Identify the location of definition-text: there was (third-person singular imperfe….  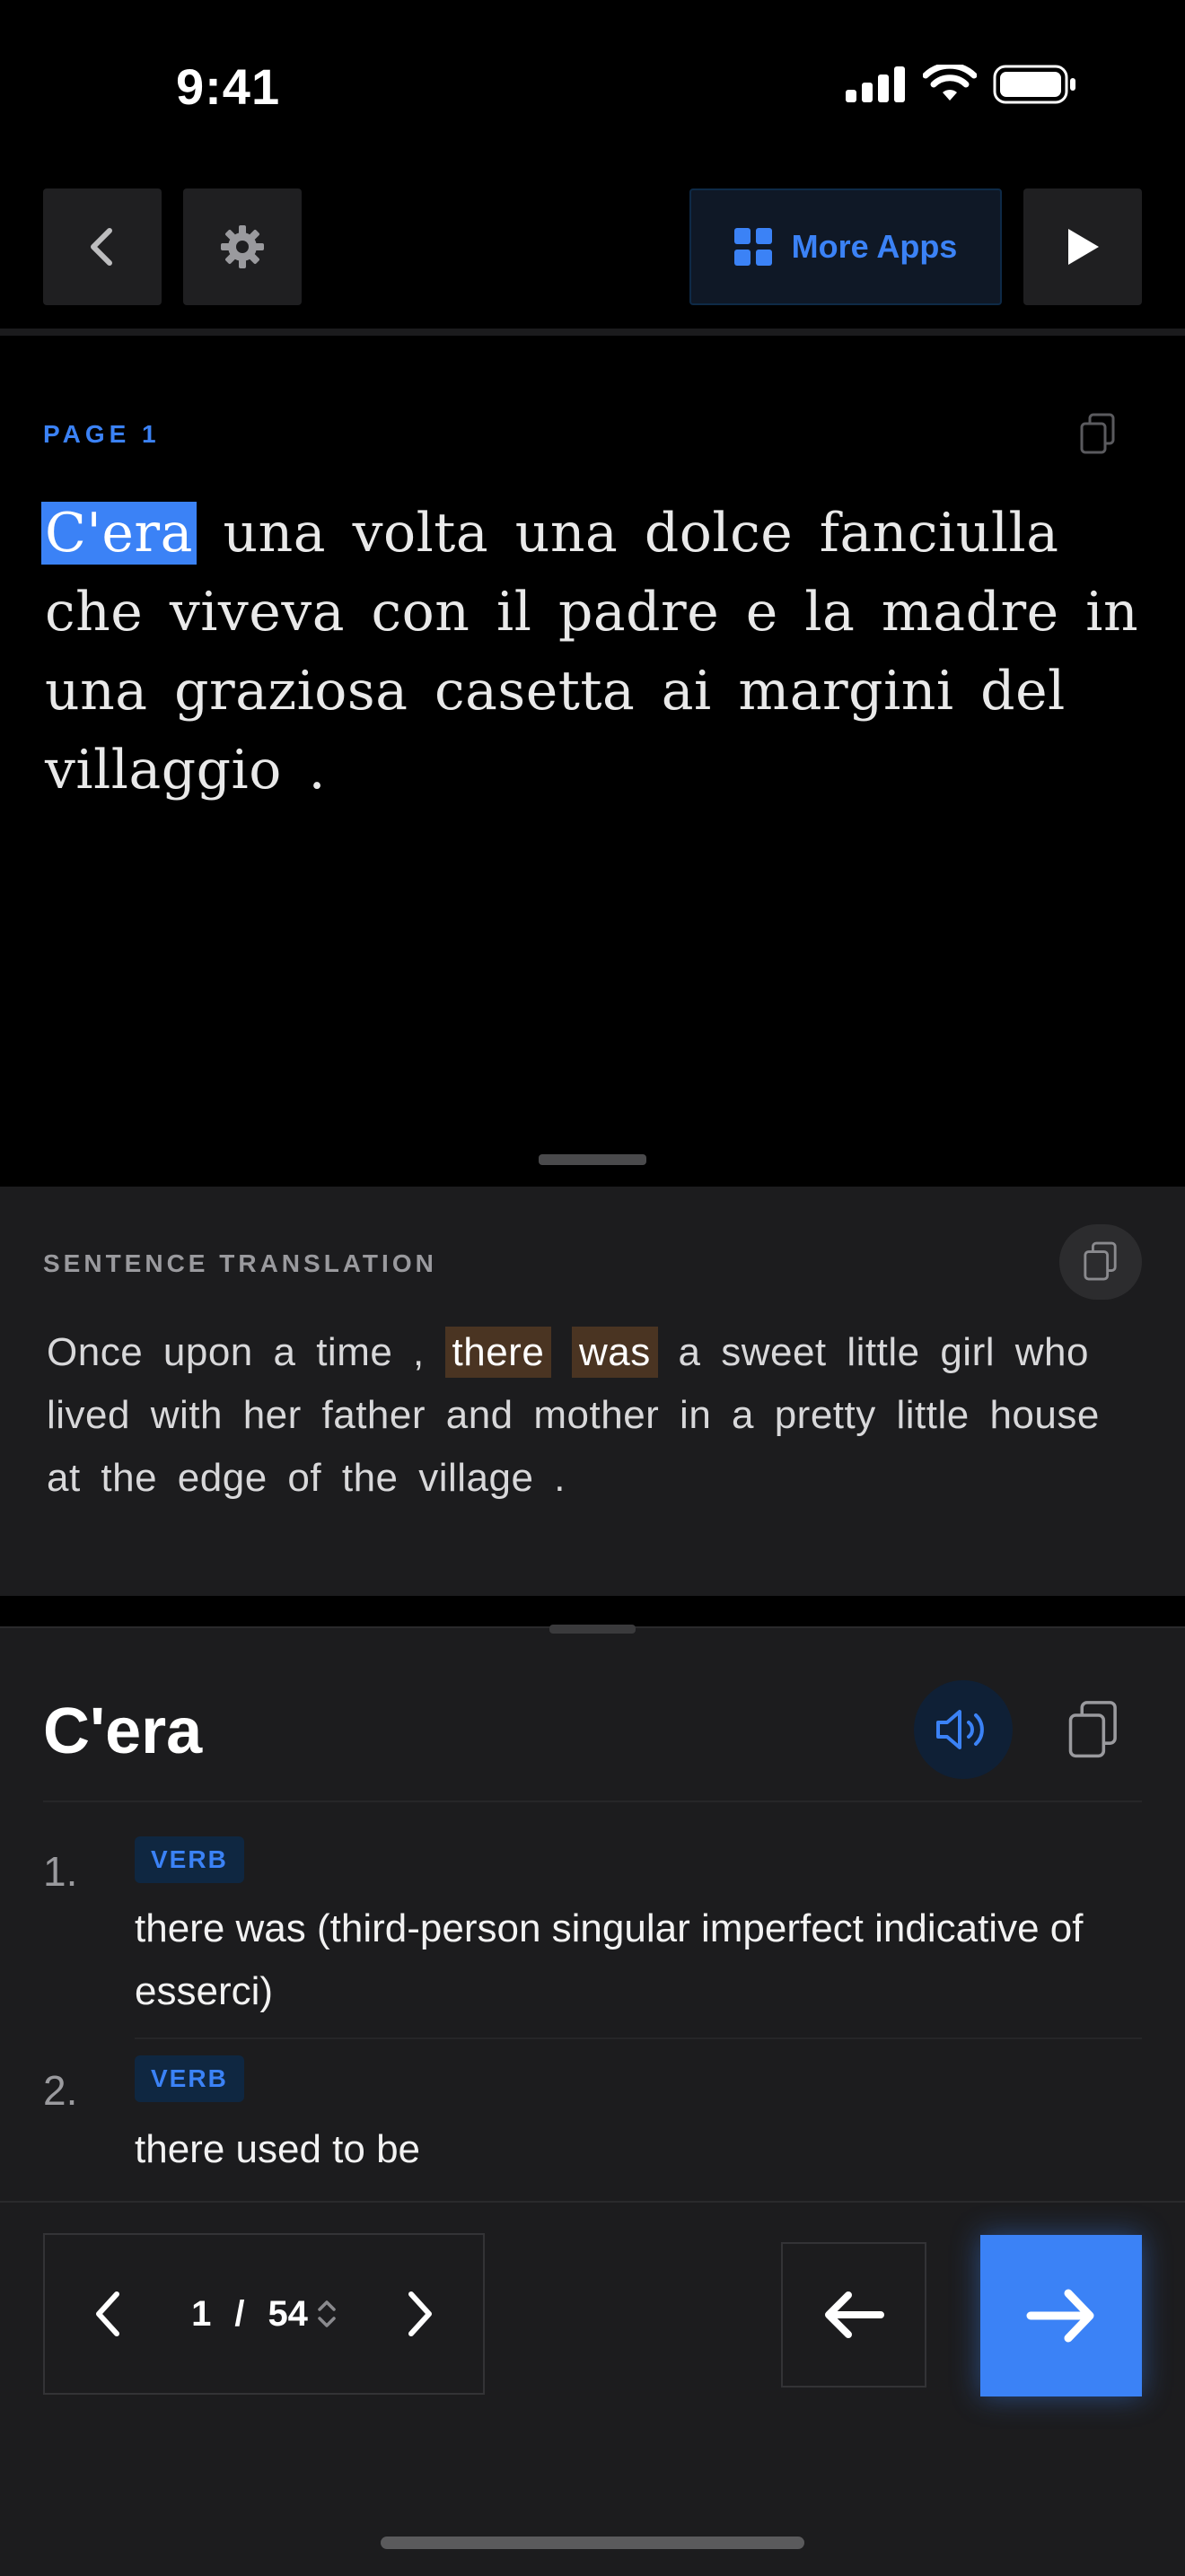
(609, 1959).